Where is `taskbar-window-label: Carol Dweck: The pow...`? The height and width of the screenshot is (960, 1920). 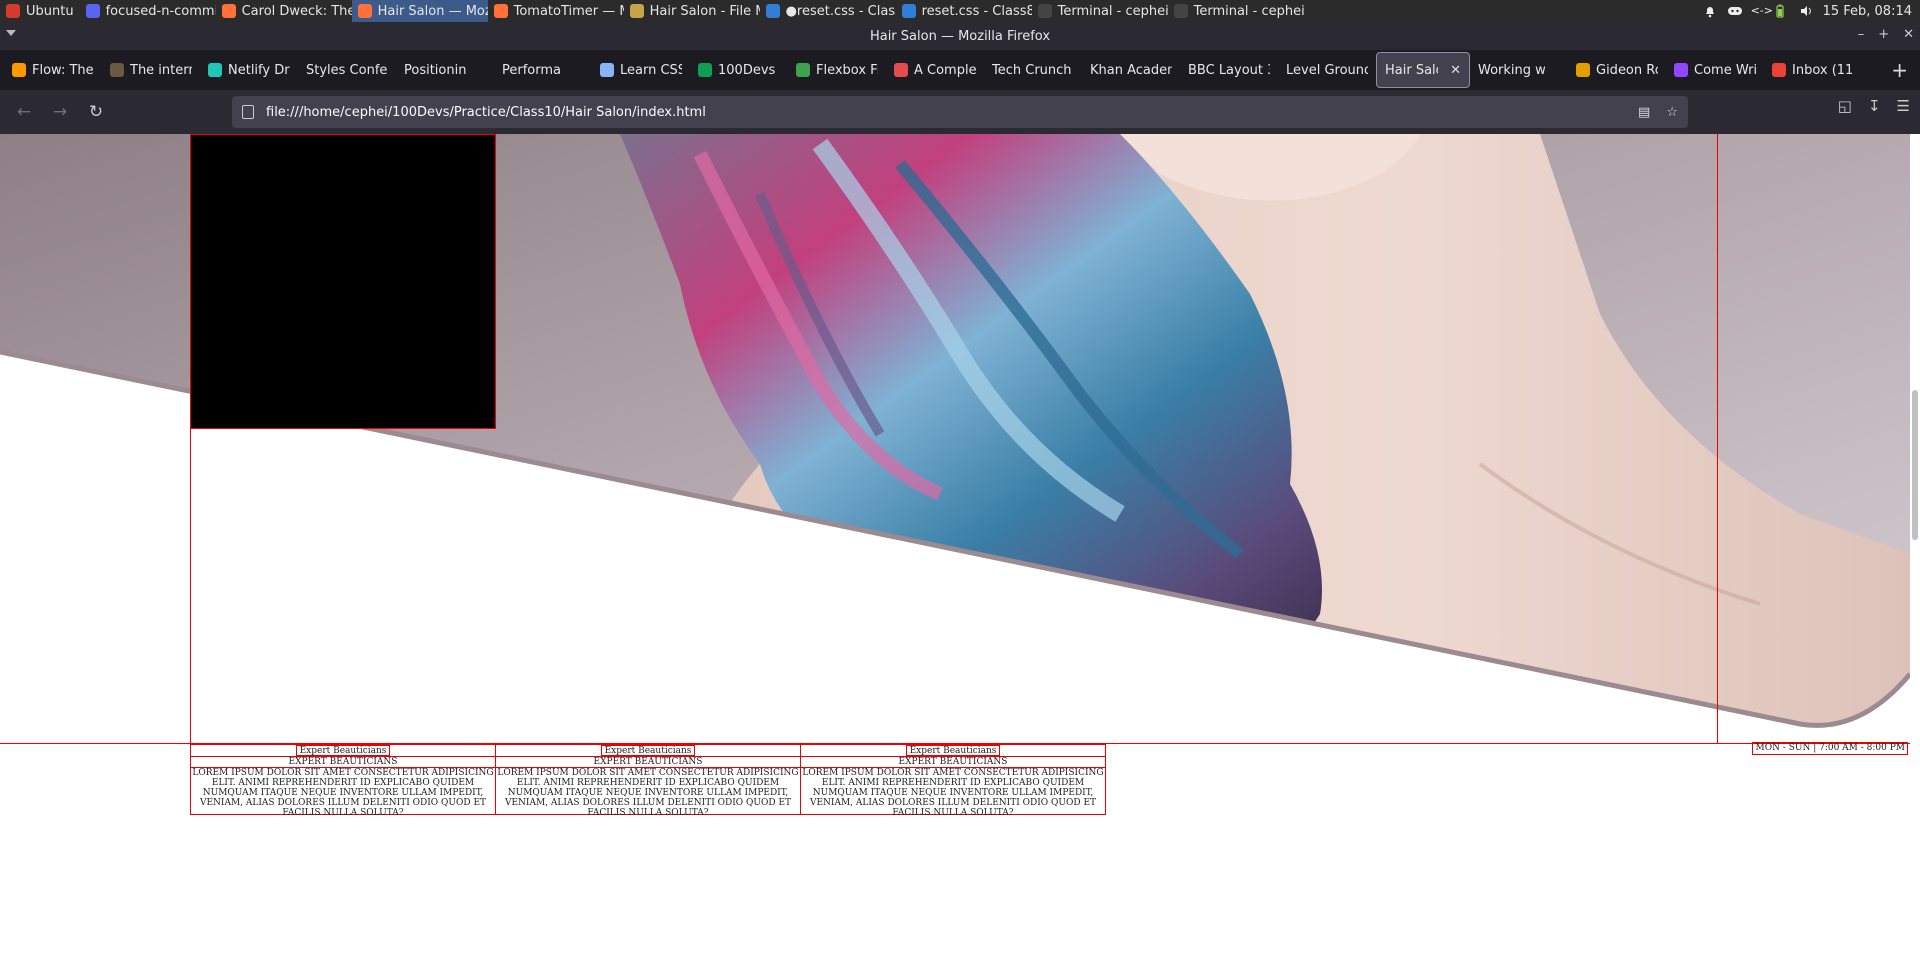 taskbar-window-label: Carol Dweck: The pow... is located at coordinates (296, 11).